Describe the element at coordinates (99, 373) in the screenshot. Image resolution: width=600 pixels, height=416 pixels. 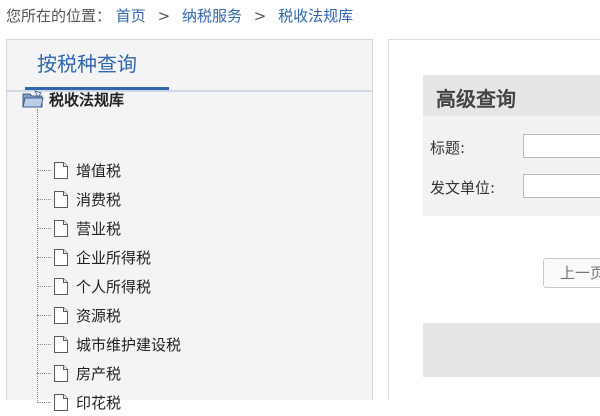
I see `tree-item-label: 房产税` at that location.